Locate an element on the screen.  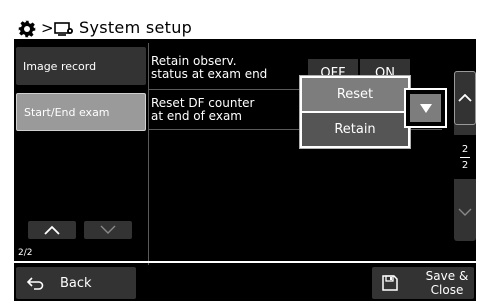
option-label: Retain is located at coordinates (355, 129).